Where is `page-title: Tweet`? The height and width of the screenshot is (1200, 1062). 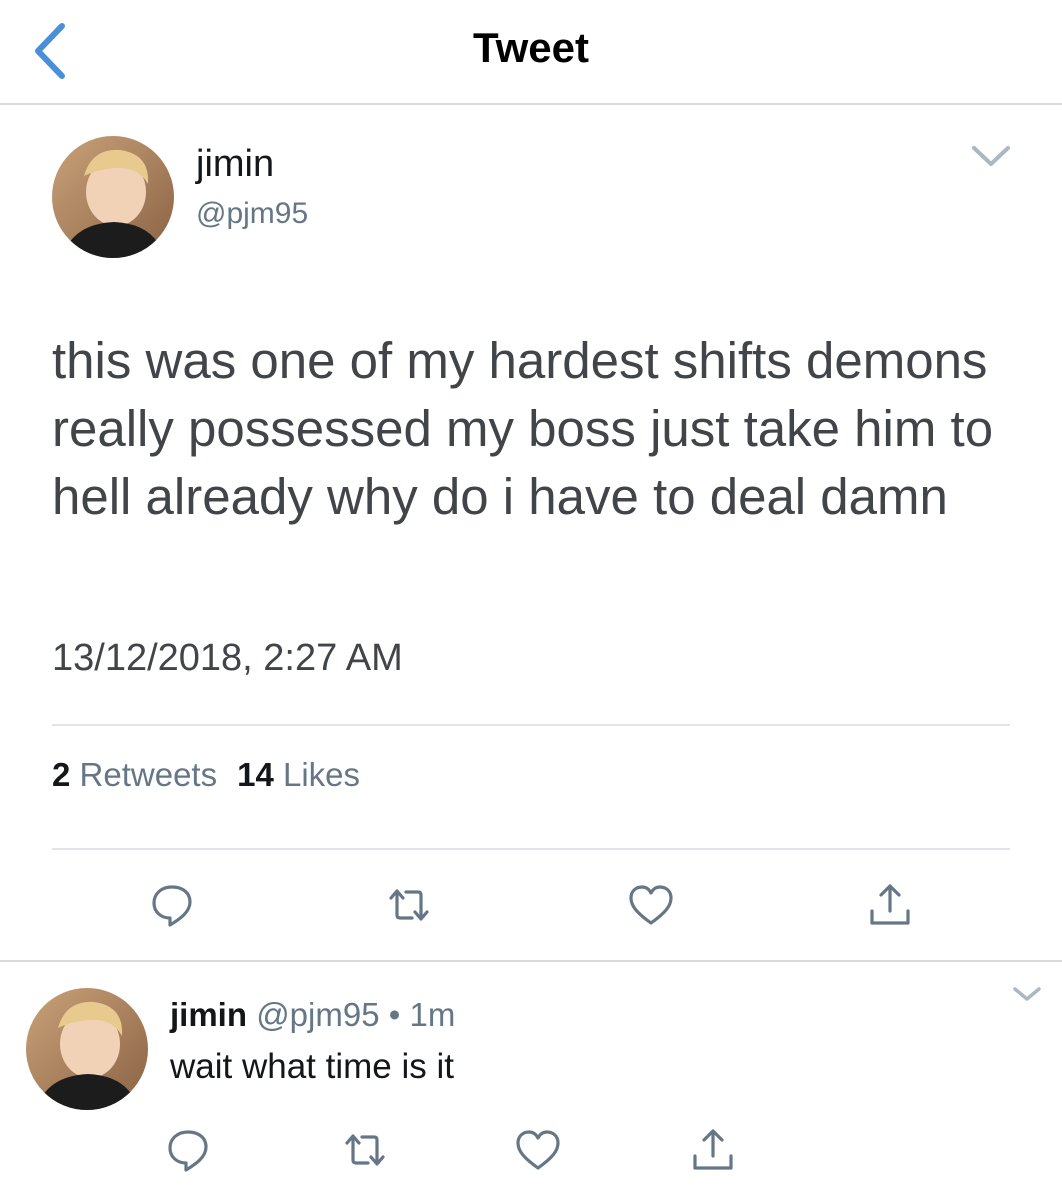 page-title: Tweet is located at coordinates (531, 47).